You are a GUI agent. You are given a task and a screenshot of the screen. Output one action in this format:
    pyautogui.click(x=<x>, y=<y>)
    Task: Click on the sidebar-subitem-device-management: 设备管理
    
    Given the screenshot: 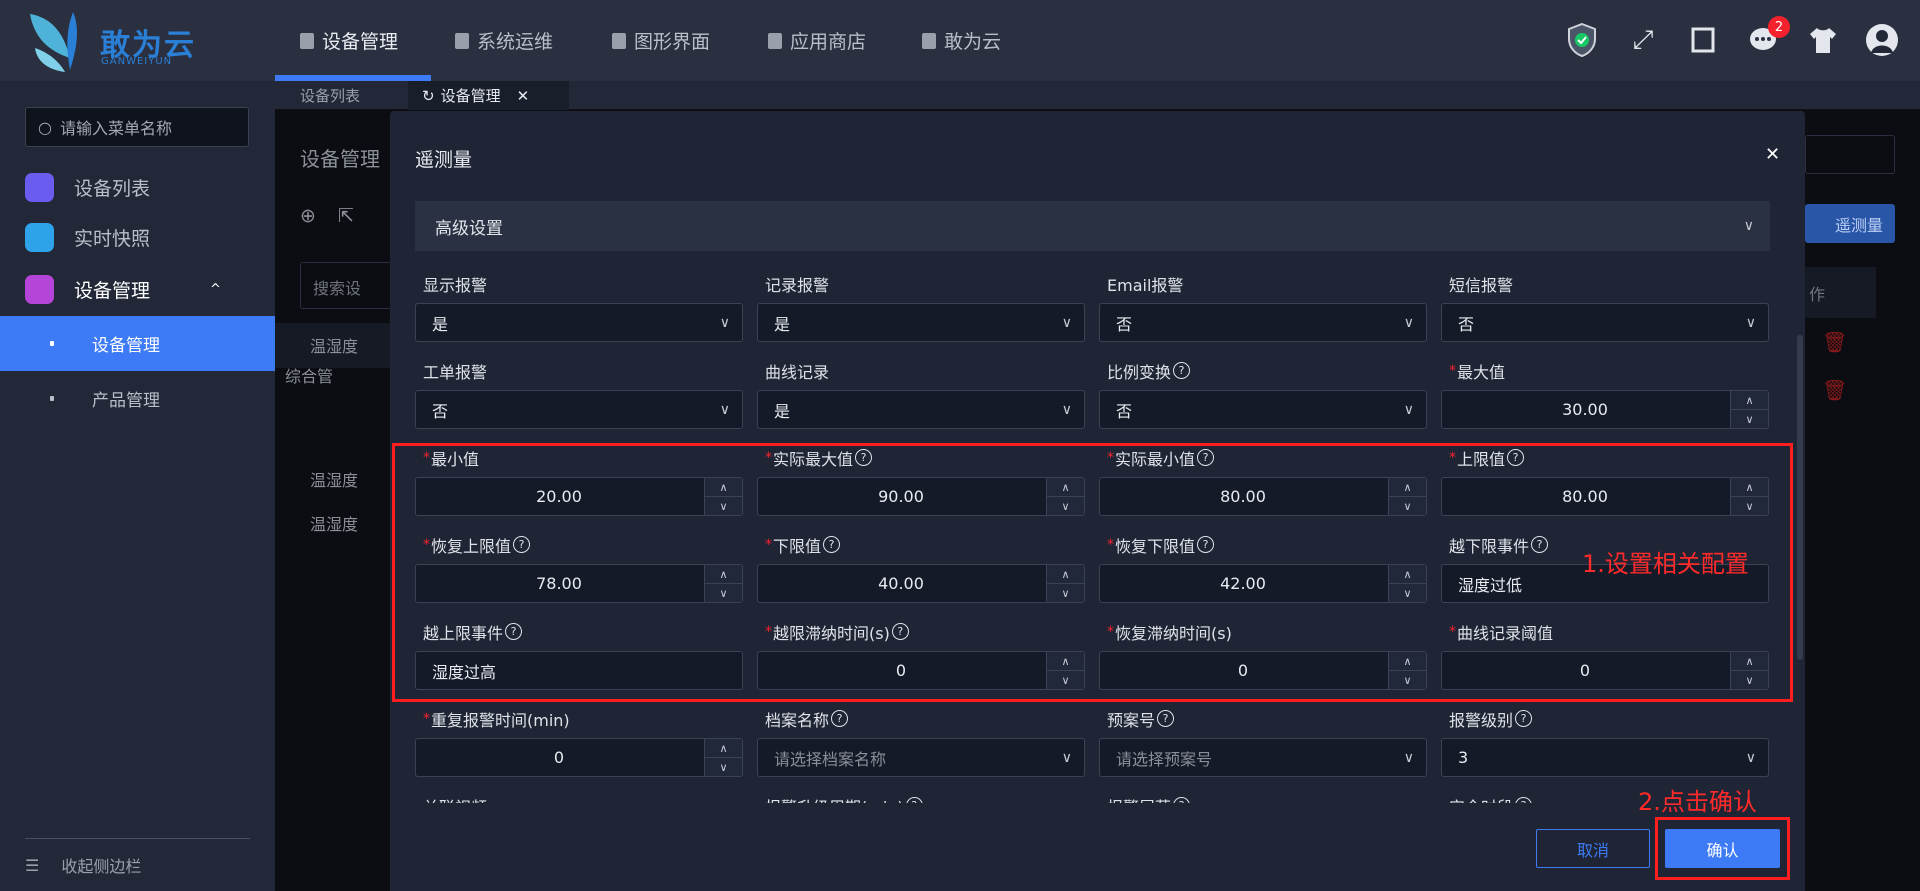 What is the action you would take?
    pyautogui.click(x=137, y=343)
    